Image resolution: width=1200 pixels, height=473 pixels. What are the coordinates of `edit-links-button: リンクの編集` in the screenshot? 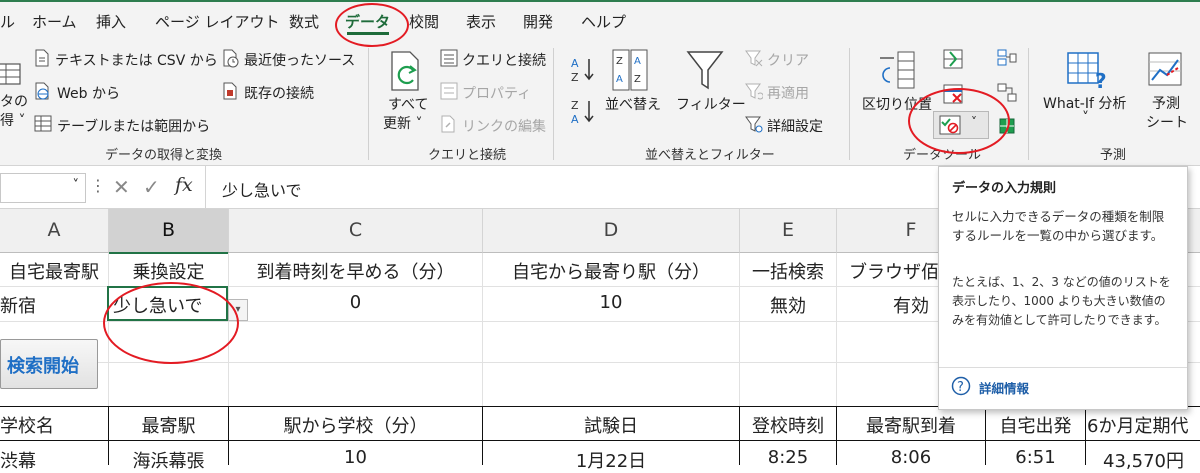 It's located at (504, 126).